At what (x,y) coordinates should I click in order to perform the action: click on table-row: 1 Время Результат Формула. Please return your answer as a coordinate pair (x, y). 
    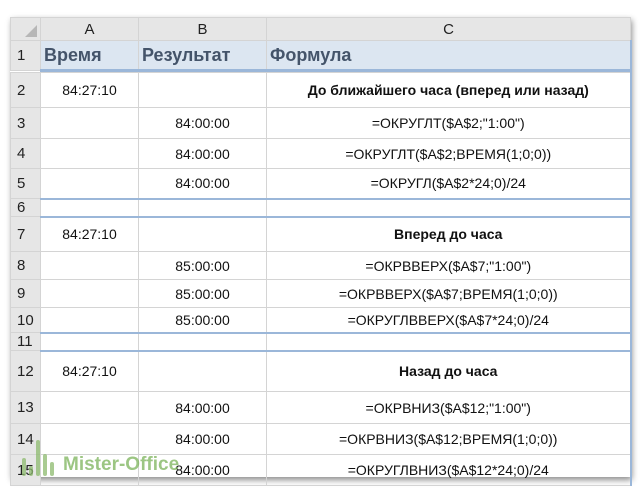
    Looking at the image, I should click on (321, 56).